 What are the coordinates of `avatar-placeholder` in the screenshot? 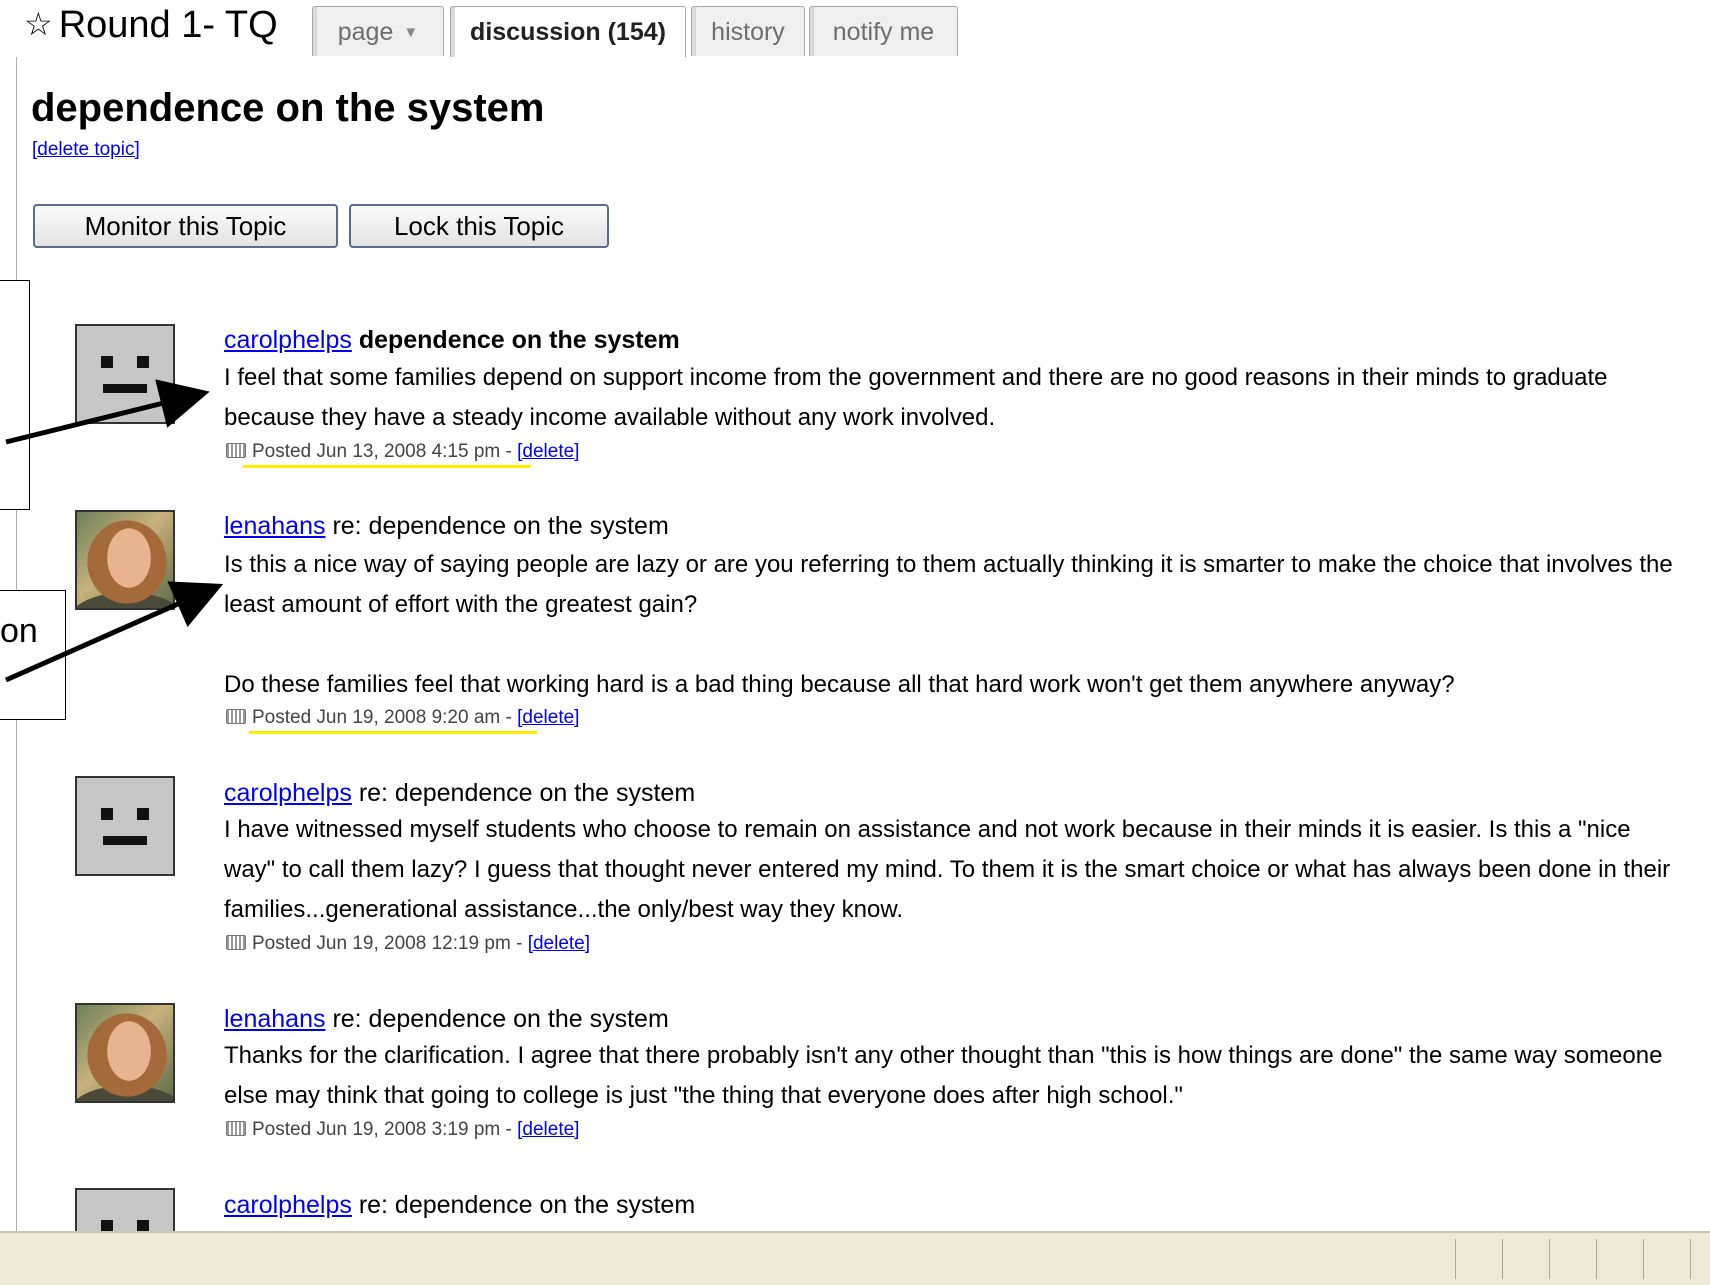 It's located at (125, 1209).